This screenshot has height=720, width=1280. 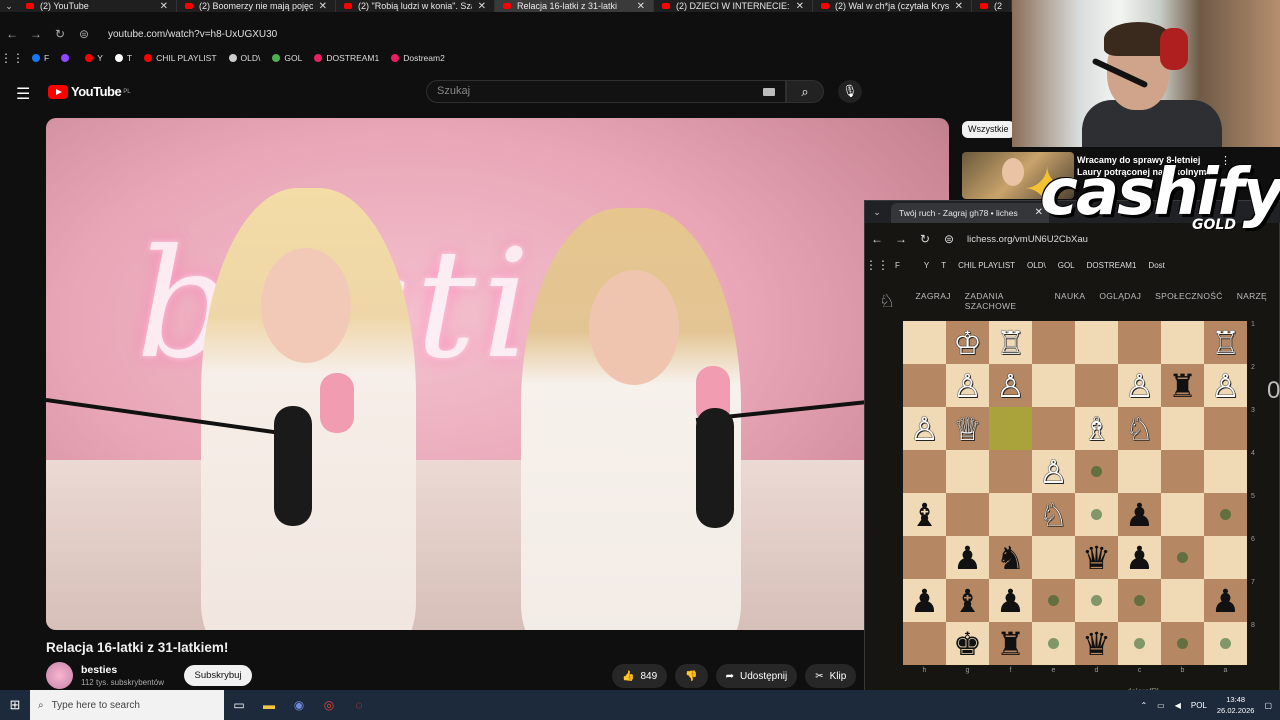 What do you see at coordinates (1199, 705) in the screenshot?
I see `language-indicator: POL` at bounding box center [1199, 705].